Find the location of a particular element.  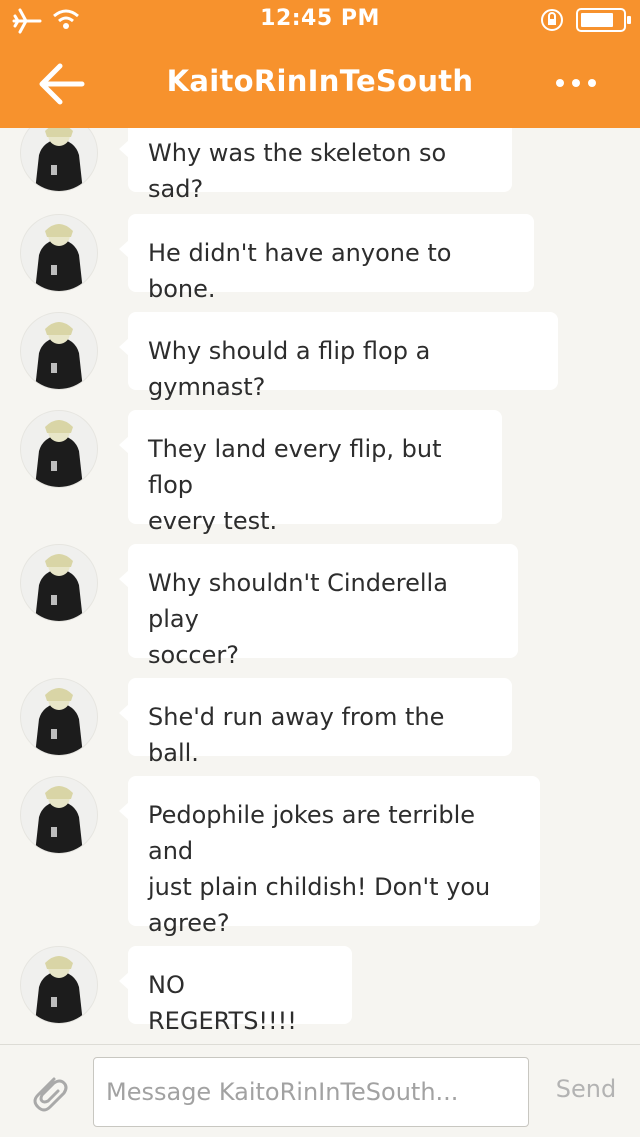

send-button: Send is located at coordinates (586, 1089).